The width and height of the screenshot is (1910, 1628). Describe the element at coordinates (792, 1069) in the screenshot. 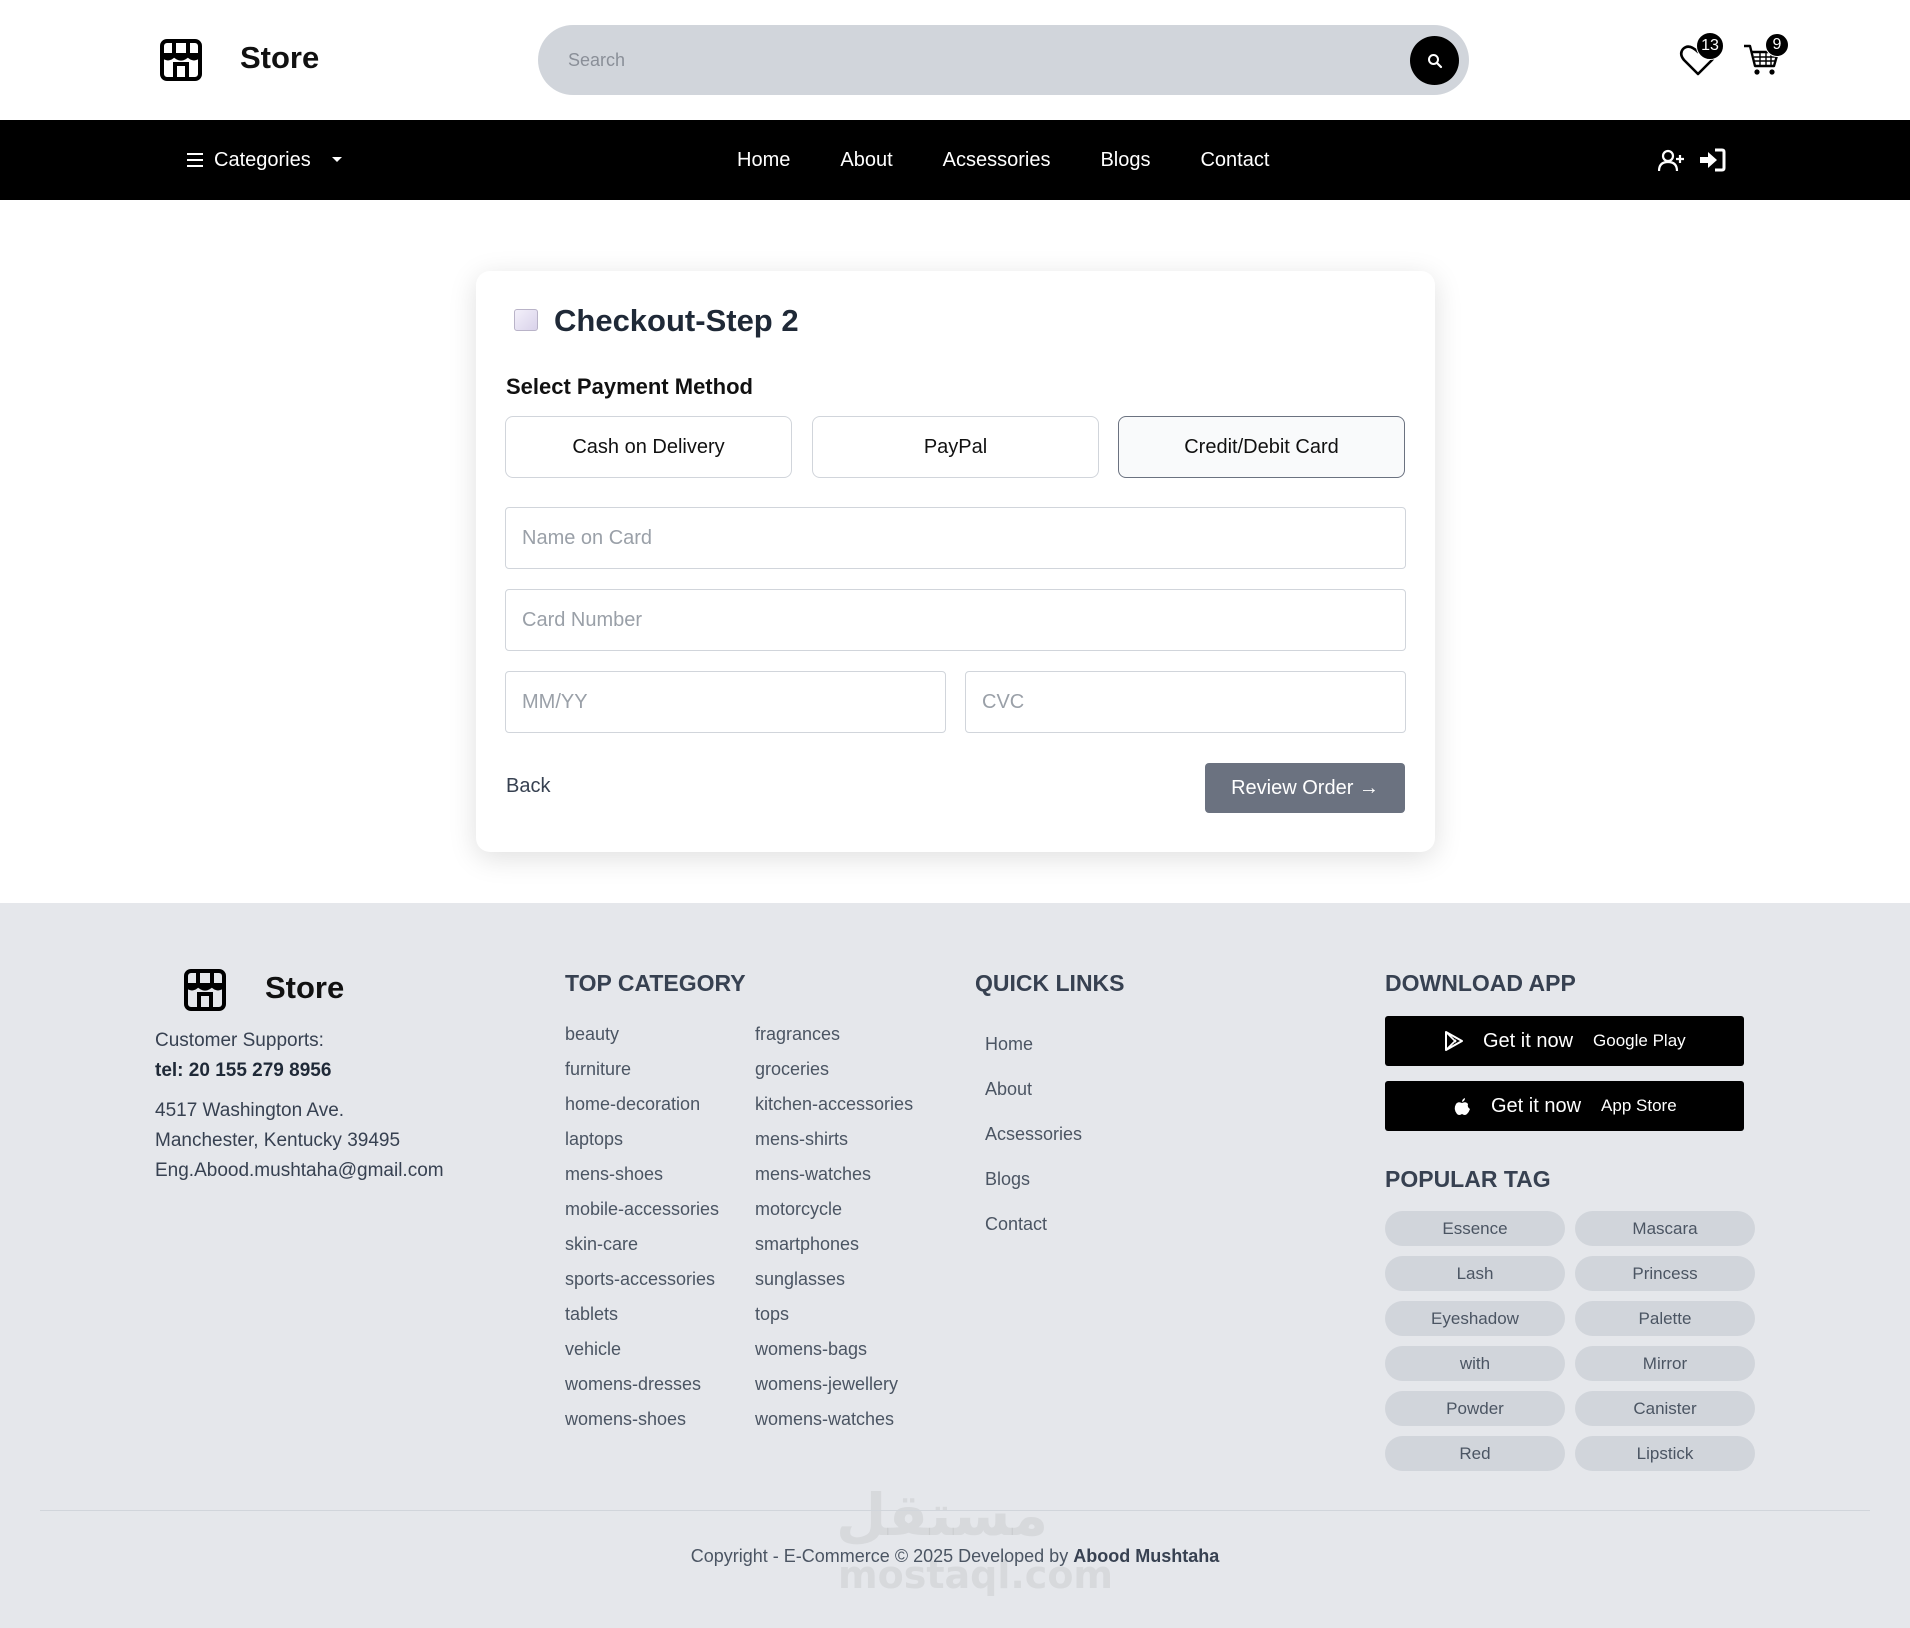

I see `category-link: groceries` at that location.